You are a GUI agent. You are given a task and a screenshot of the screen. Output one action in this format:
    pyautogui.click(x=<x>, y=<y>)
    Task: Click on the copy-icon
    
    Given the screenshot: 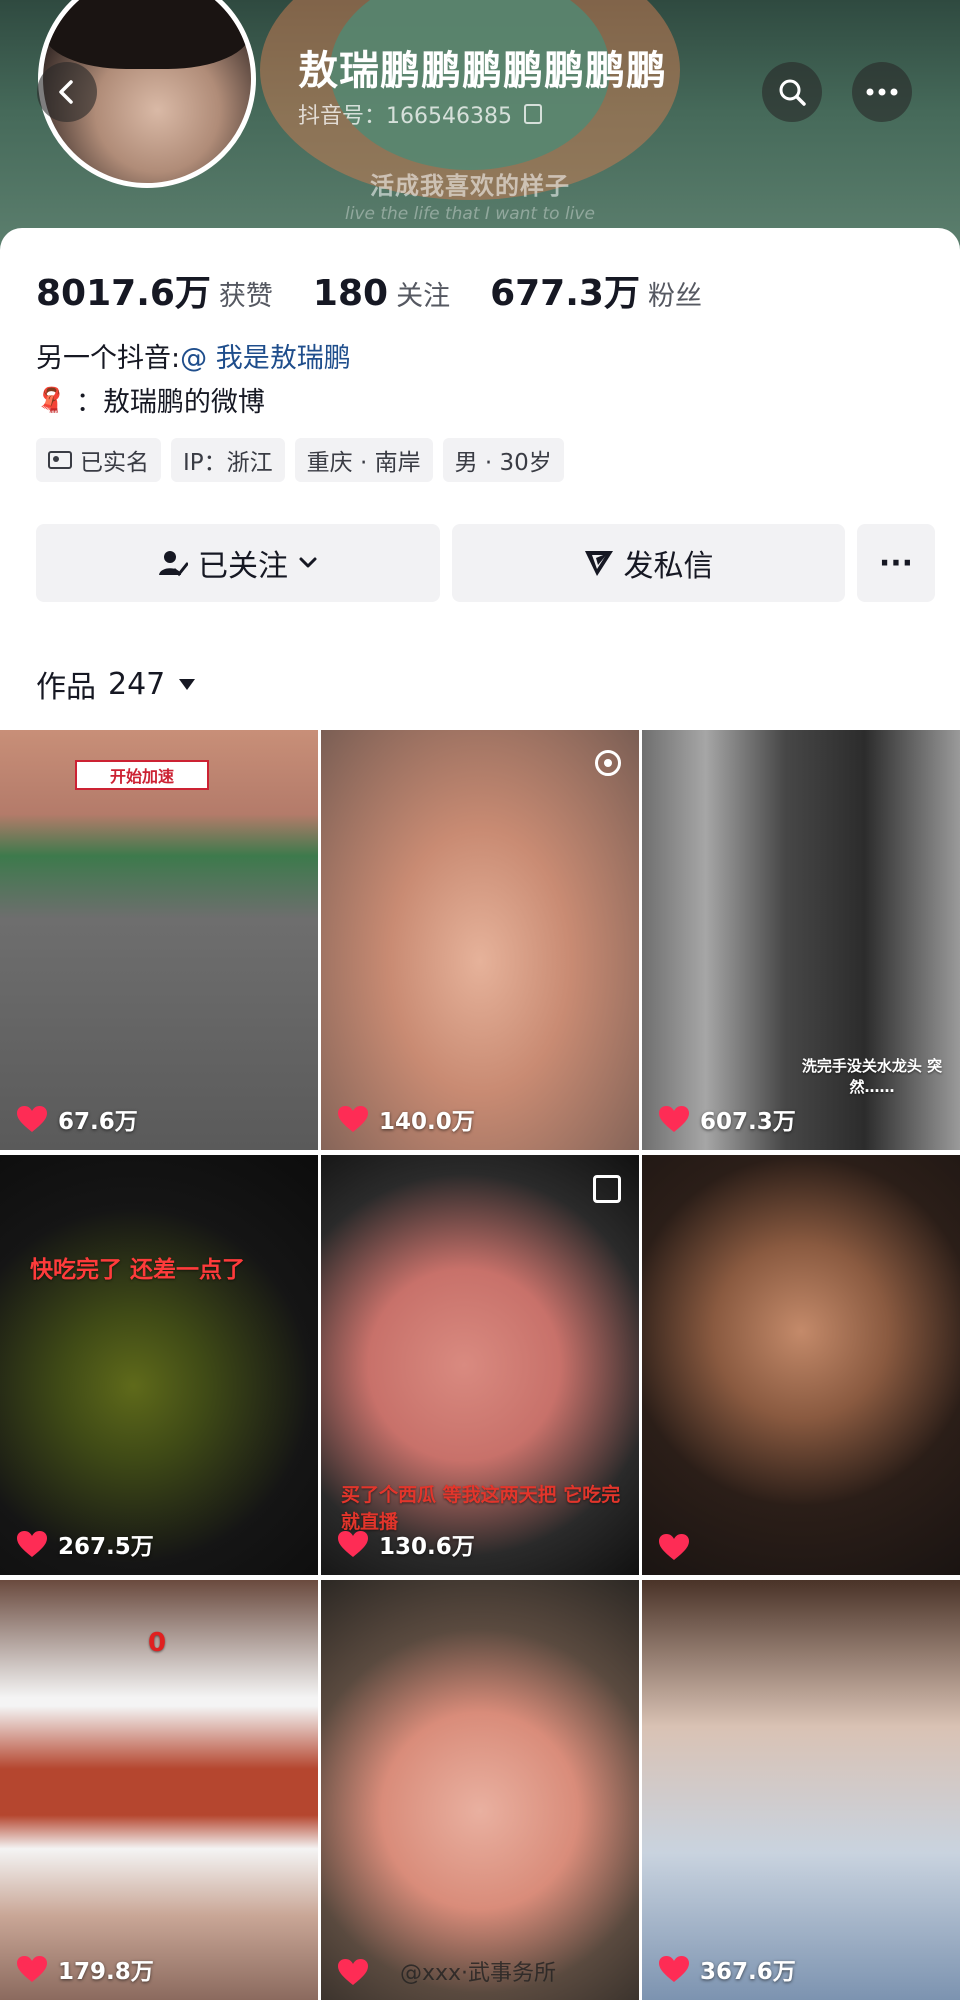 What is the action you would take?
    pyautogui.click(x=532, y=114)
    